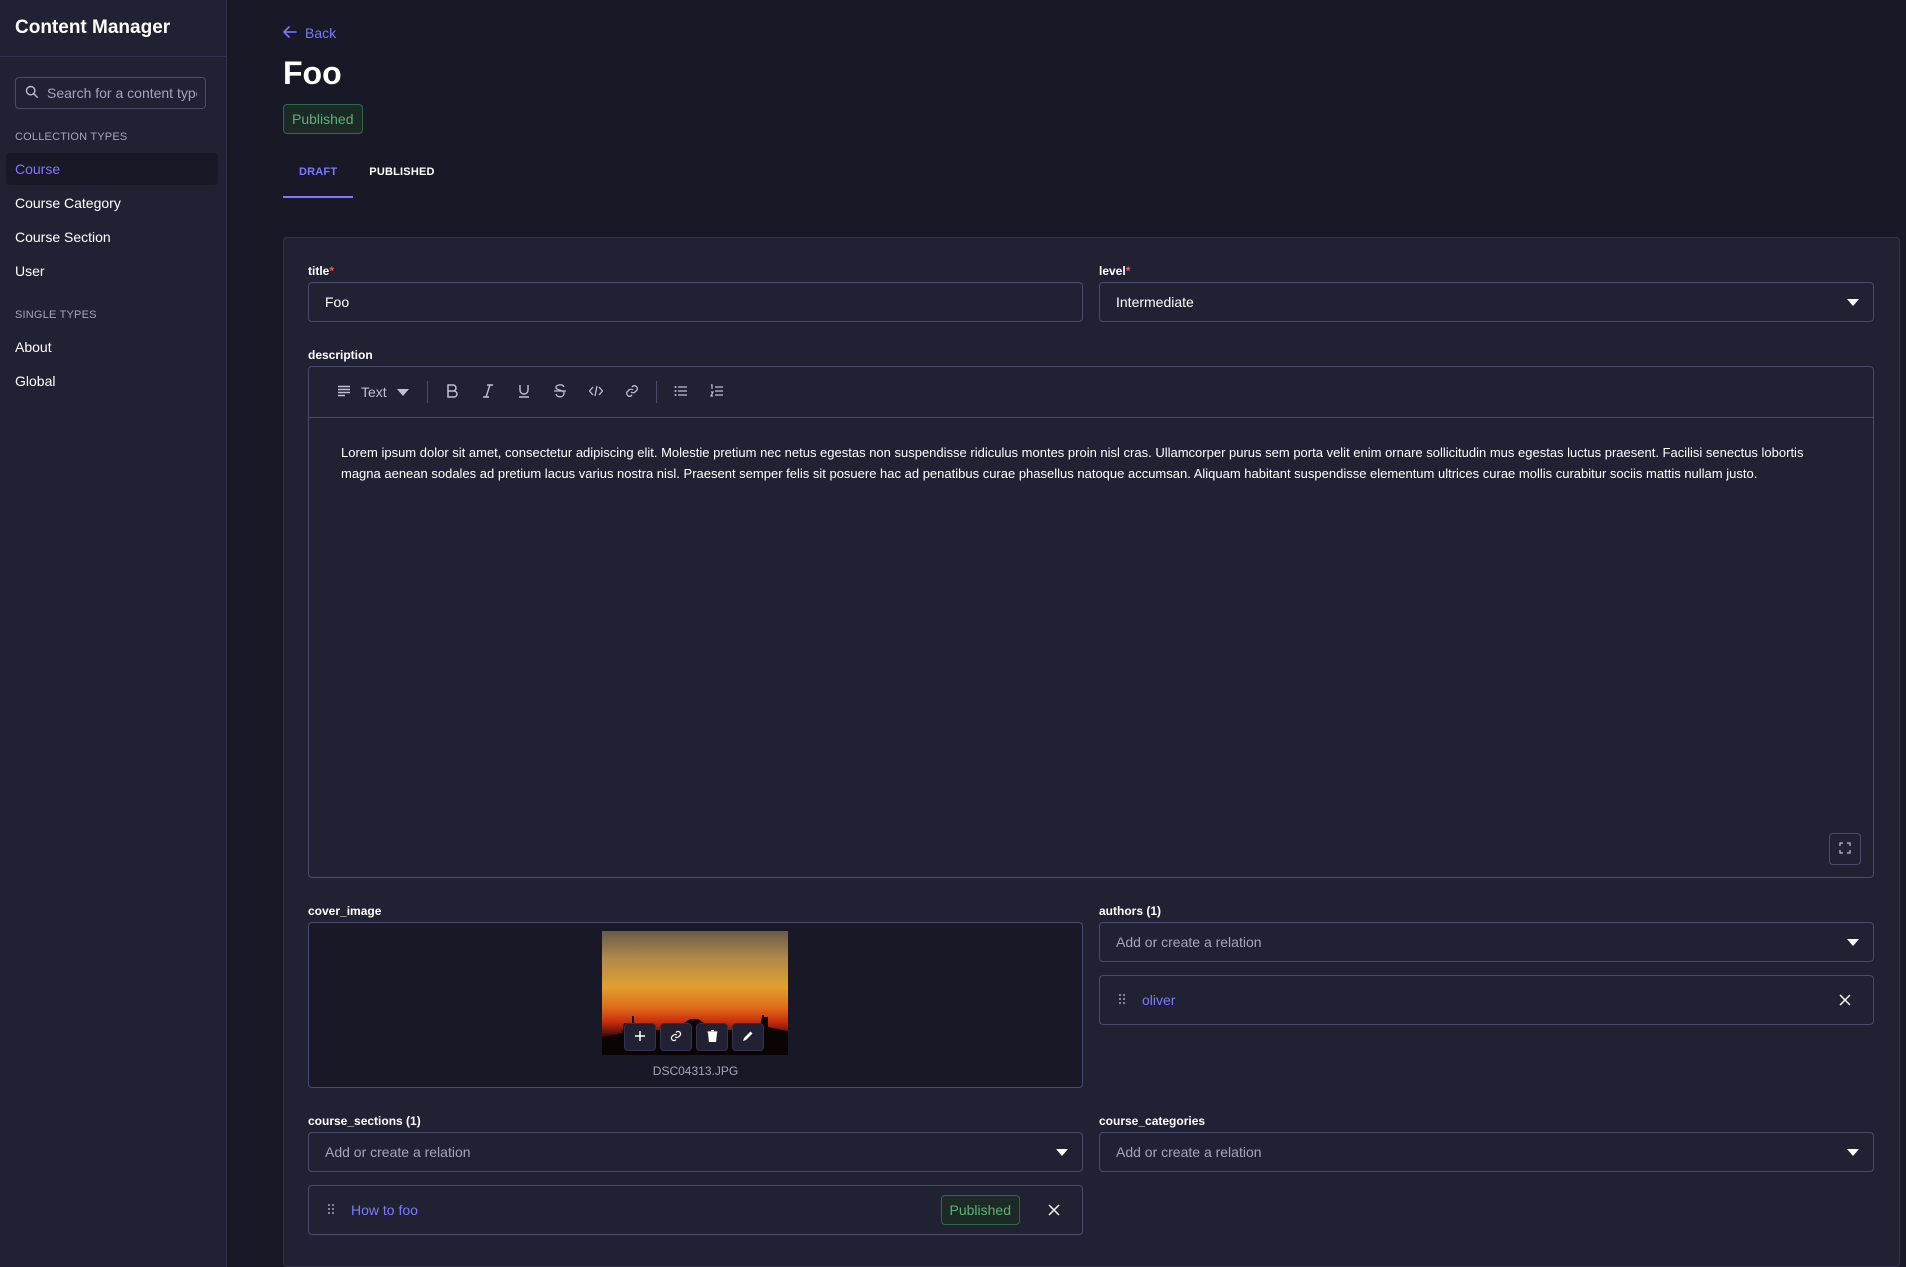 The height and width of the screenshot is (1267, 1906). What do you see at coordinates (112, 237) in the screenshot?
I see `sidebar-item-course-section: Course Section` at bounding box center [112, 237].